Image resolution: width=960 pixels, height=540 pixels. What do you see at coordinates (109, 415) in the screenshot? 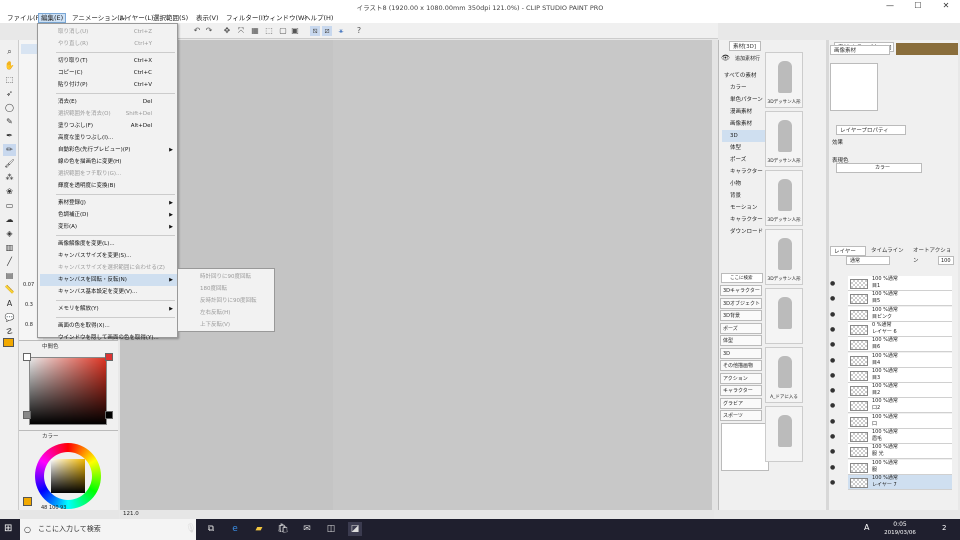
I see `corner-color-black` at bounding box center [109, 415].